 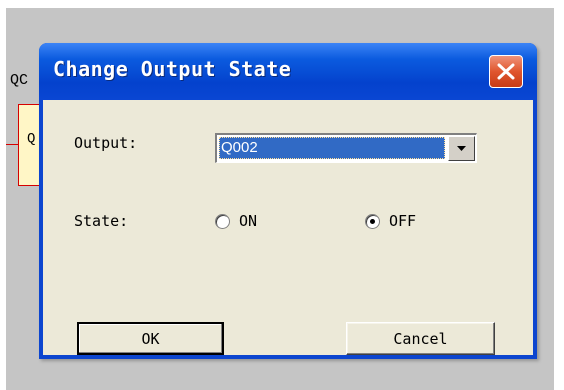 I want to click on output-dropdown-button, so click(x=461, y=148).